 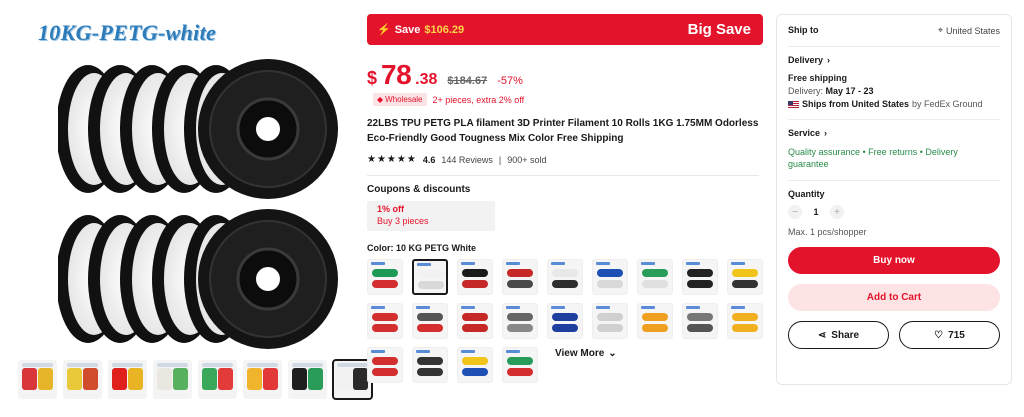 I want to click on wishlist-button: ♡ 715, so click(x=949, y=335).